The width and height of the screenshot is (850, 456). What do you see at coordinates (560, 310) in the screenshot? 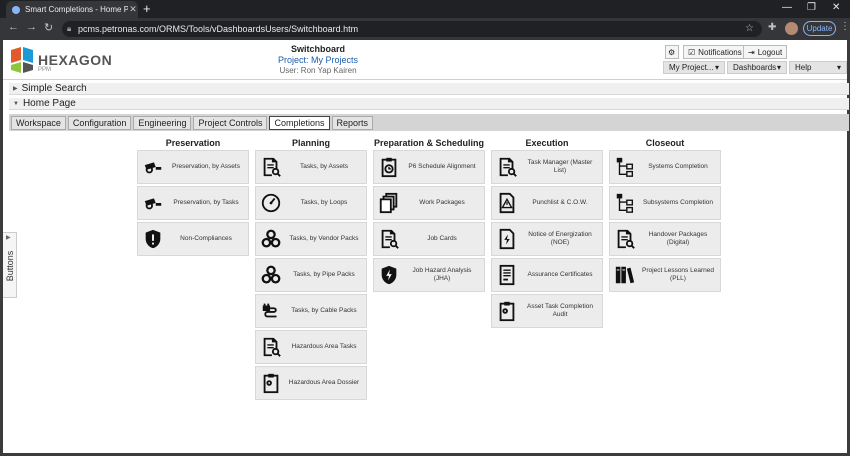
I see `tile-label: Asset Task Completion Audit` at bounding box center [560, 310].